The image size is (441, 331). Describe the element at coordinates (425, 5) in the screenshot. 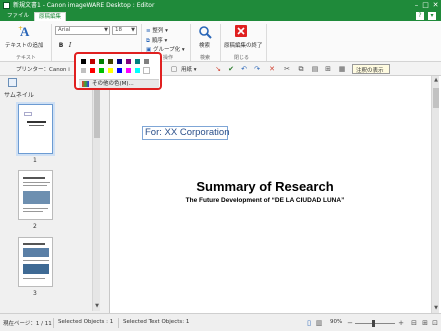

I see `maximize-button: □` at that location.